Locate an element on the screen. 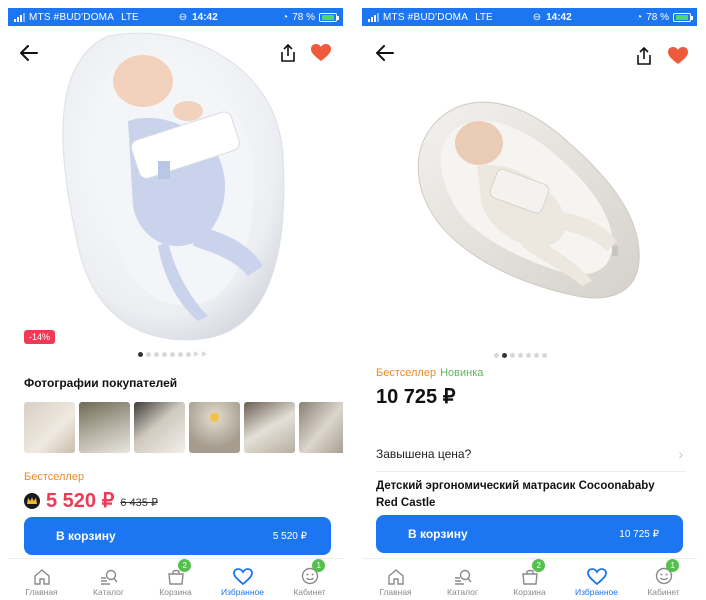 The height and width of the screenshot is (600, 706). add-to-cart-button: В корзину 10 725 ₽ is located at coordinates (529, 534).